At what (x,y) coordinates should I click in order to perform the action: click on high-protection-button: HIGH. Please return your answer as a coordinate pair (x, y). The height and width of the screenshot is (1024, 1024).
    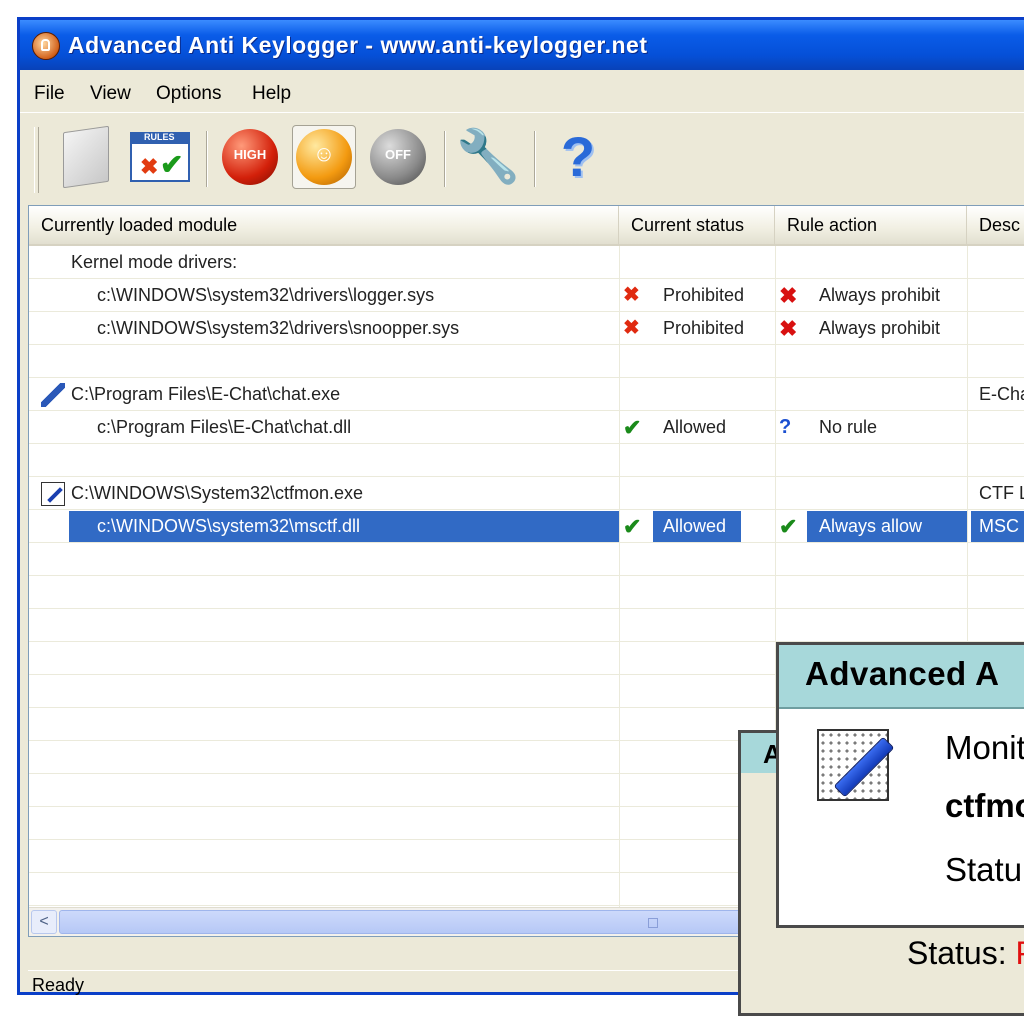
    Looking at the image, I should click on (250, 157).